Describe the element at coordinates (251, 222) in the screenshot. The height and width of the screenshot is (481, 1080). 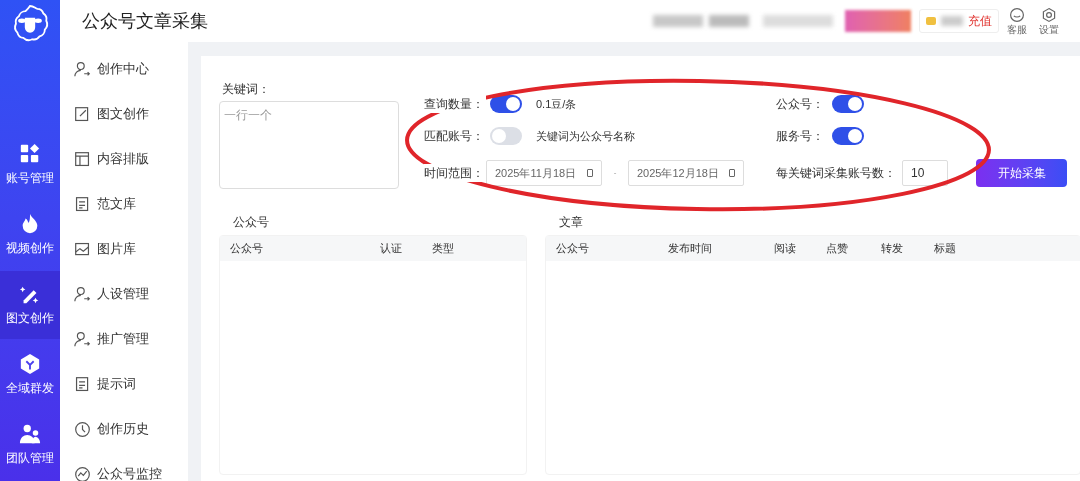
I see `section-title: 公众号` at that location.